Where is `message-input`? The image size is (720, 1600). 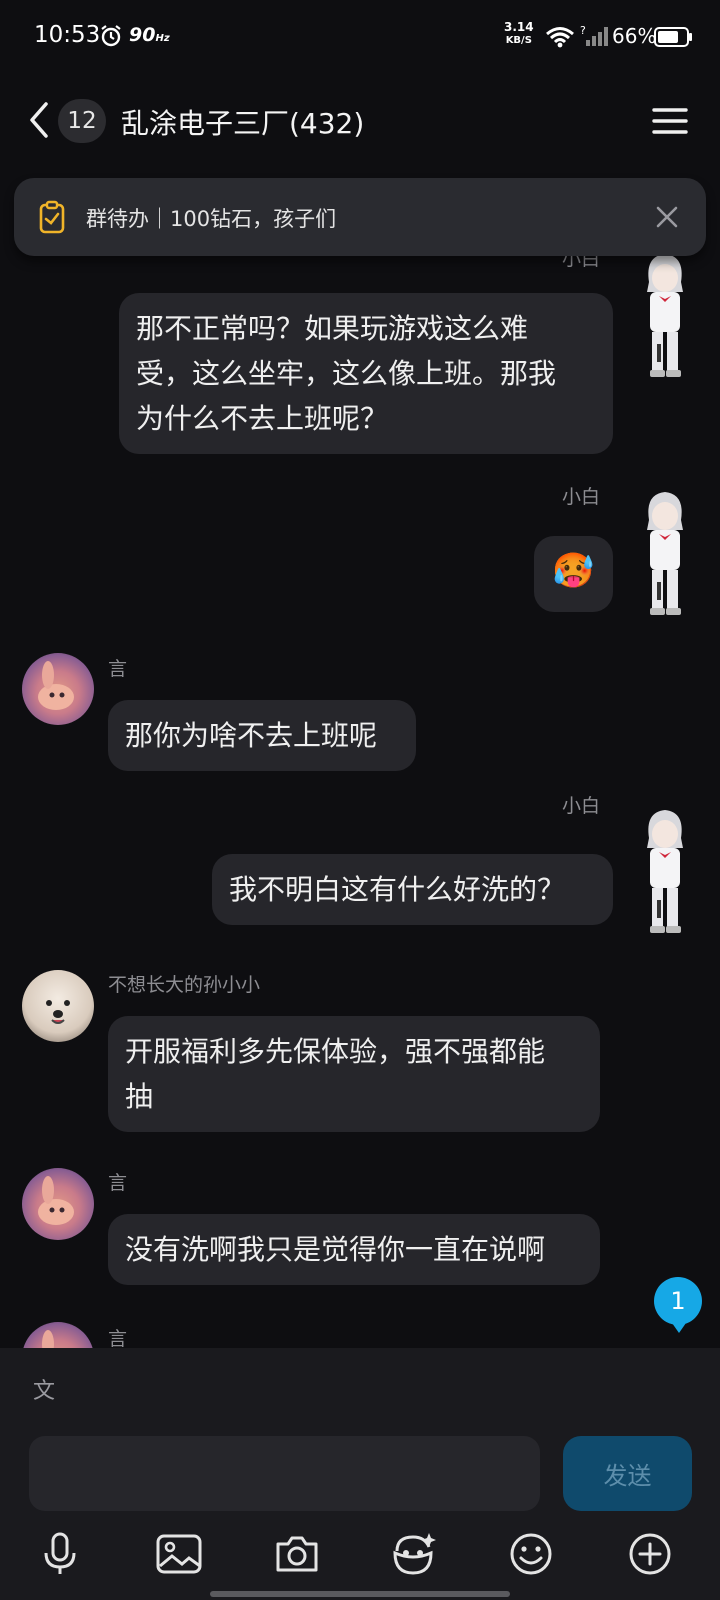 message-input is located at coordinates (284, 1473).